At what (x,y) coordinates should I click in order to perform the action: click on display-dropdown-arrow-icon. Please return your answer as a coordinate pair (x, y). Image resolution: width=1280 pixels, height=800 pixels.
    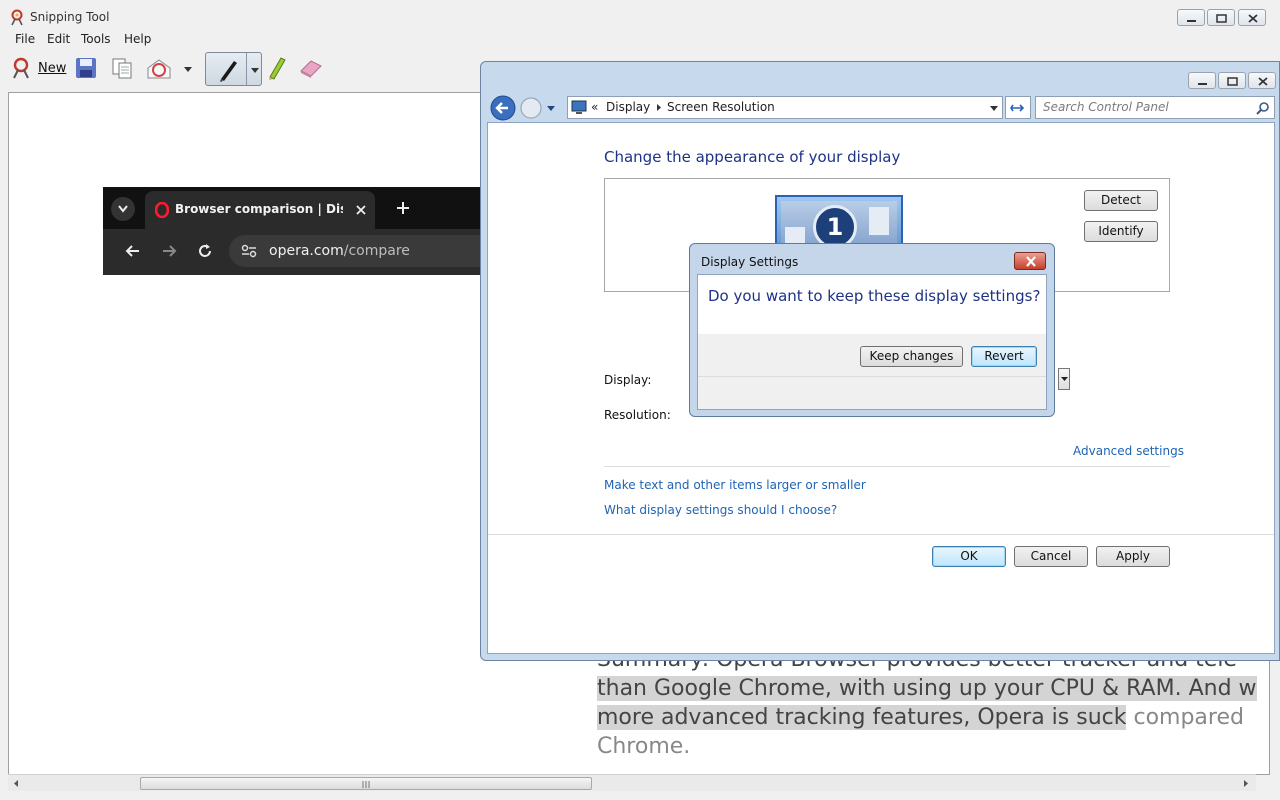
    Looking at the image, I should click on (1064, 379).